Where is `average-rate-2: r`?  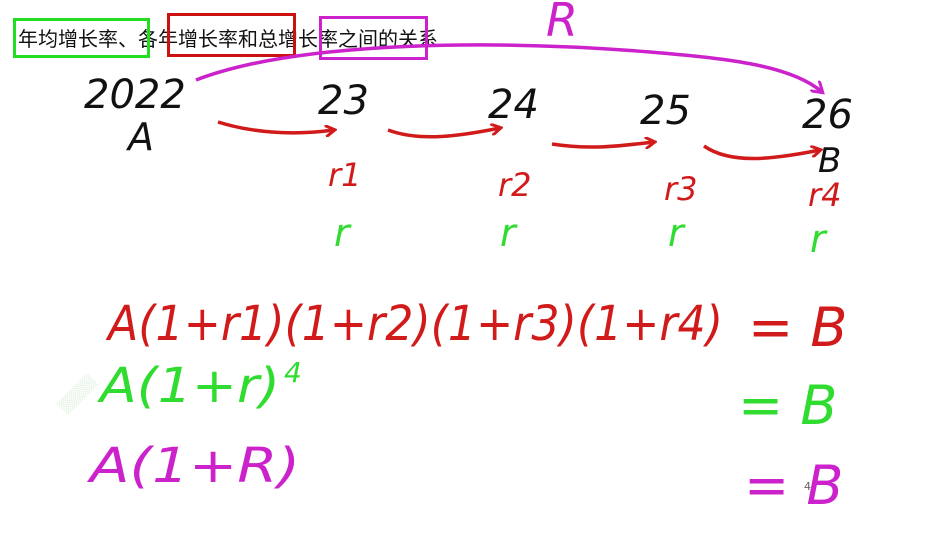
average-rate-2: r is located at coordinates (509, 233).